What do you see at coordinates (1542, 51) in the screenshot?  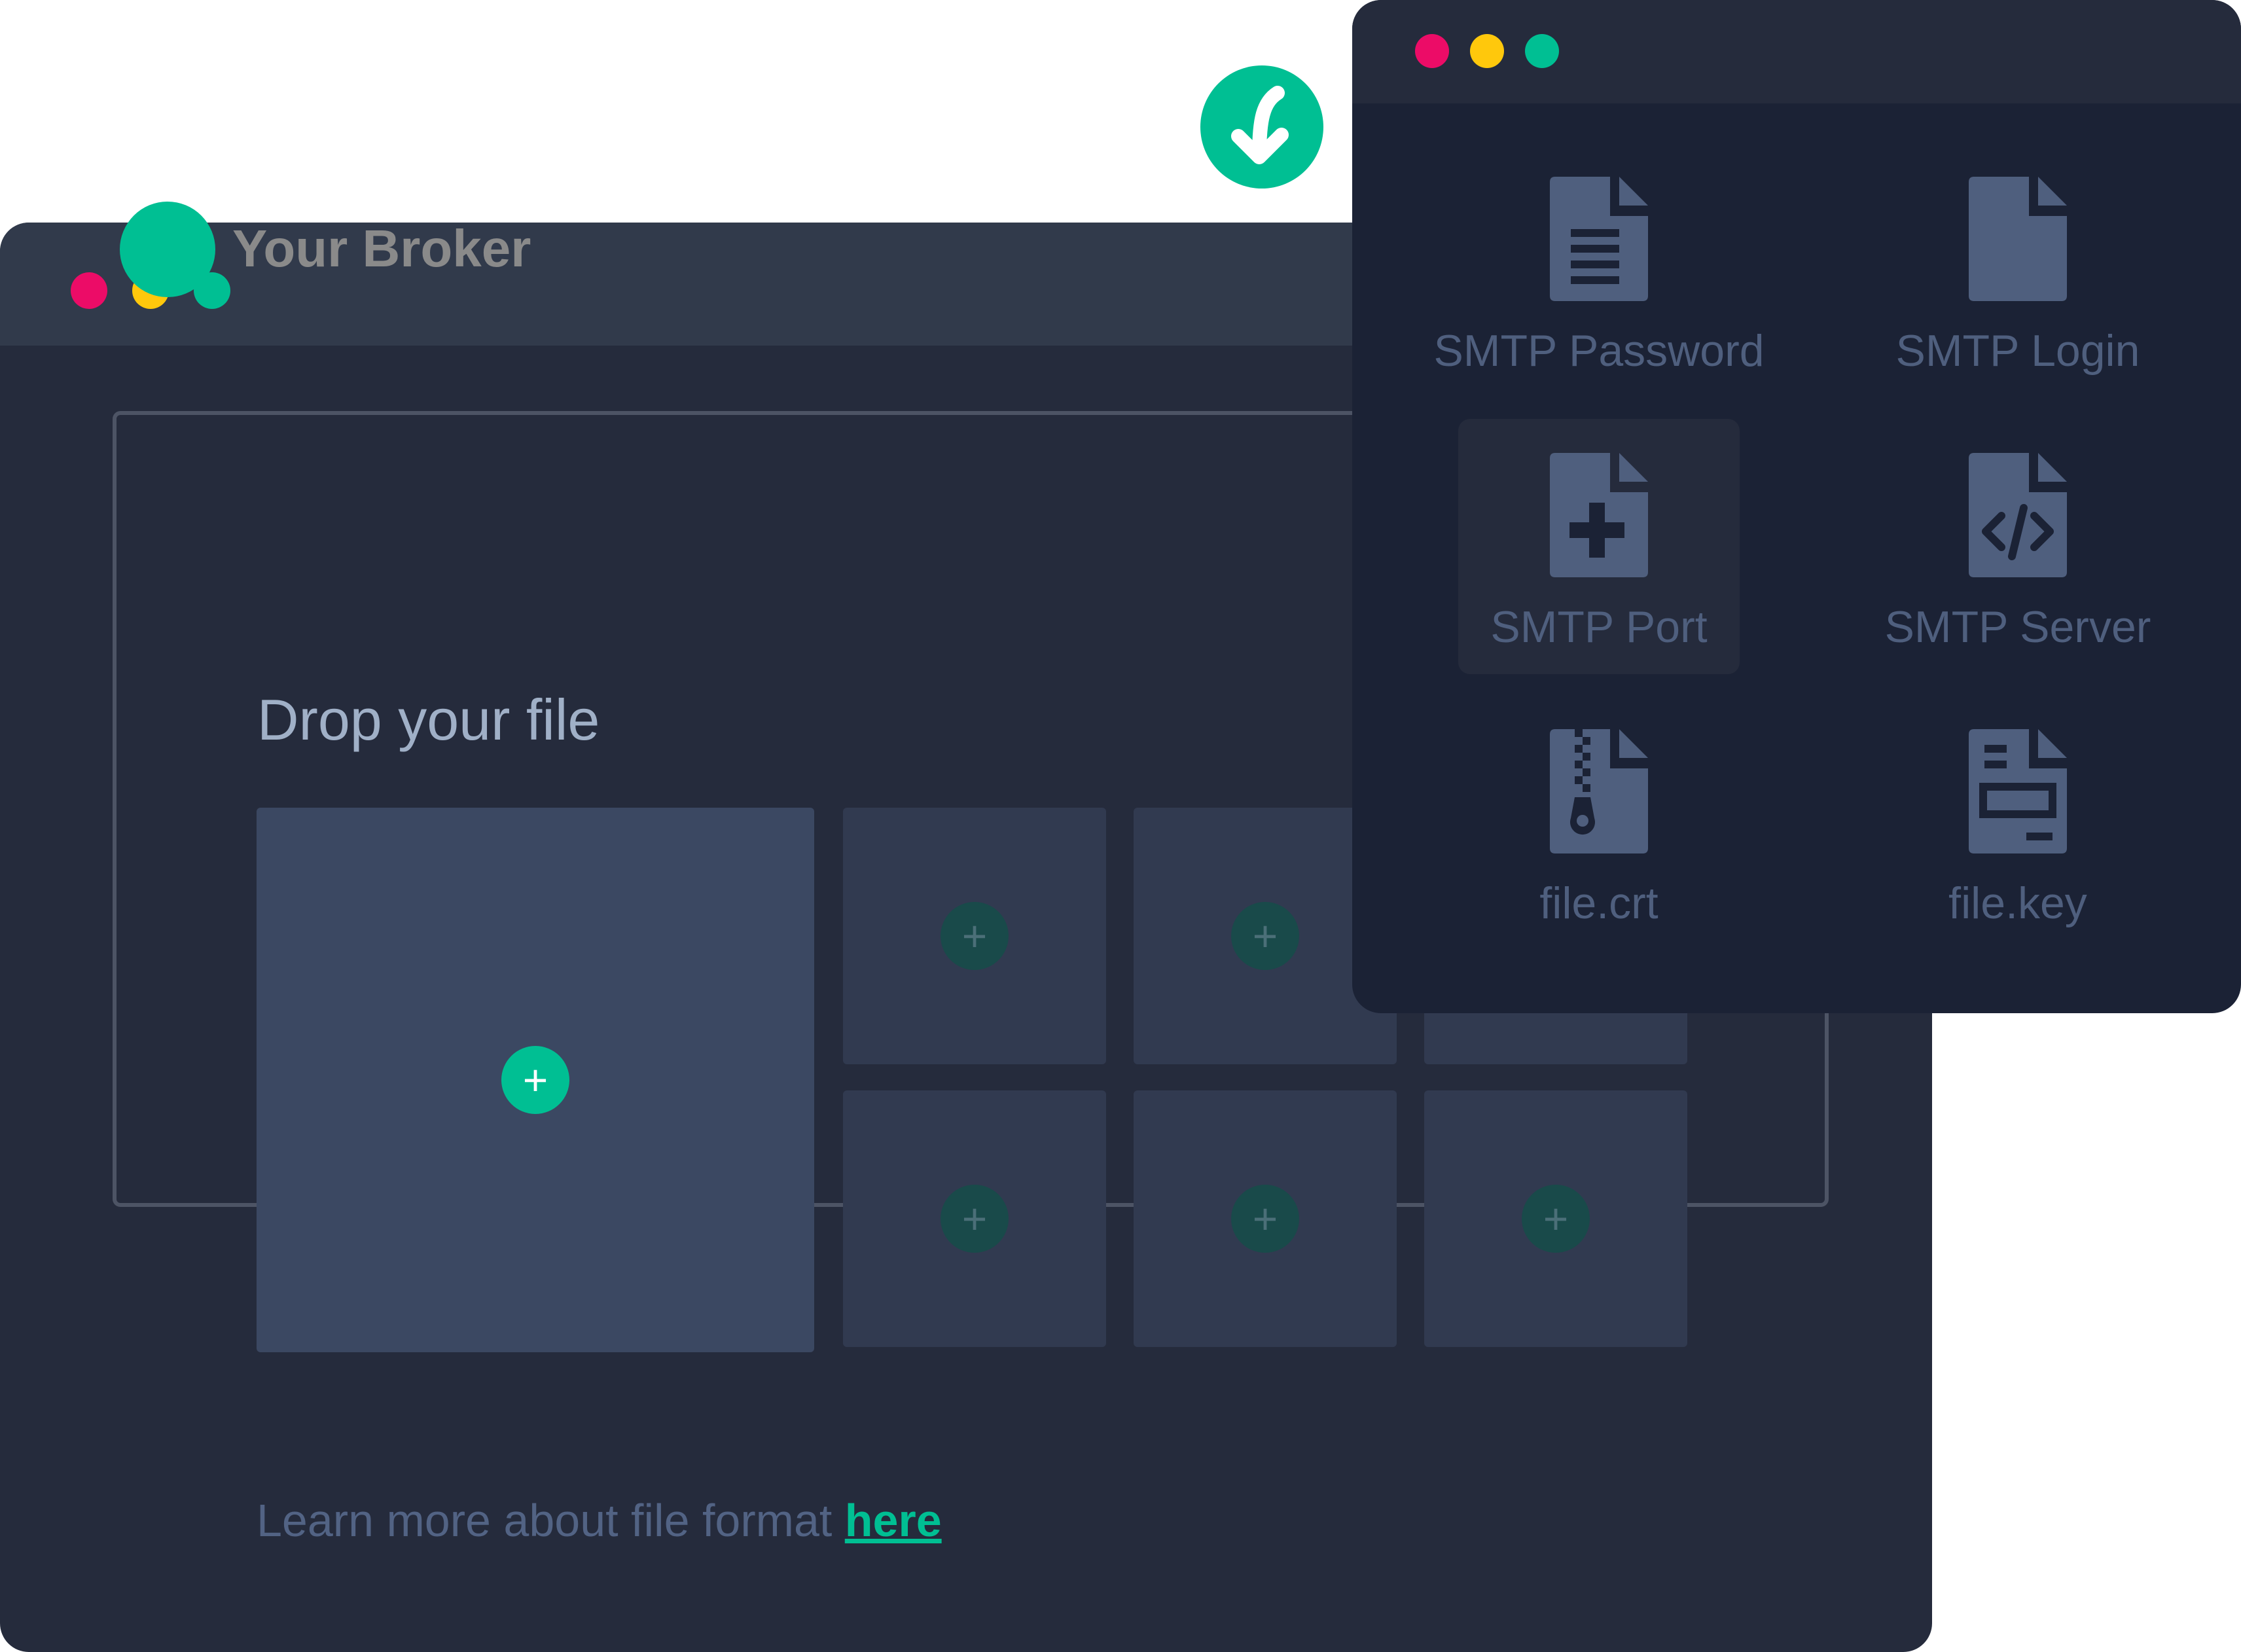 I see `maximize-window-button` at bounding box center [1542, 51].